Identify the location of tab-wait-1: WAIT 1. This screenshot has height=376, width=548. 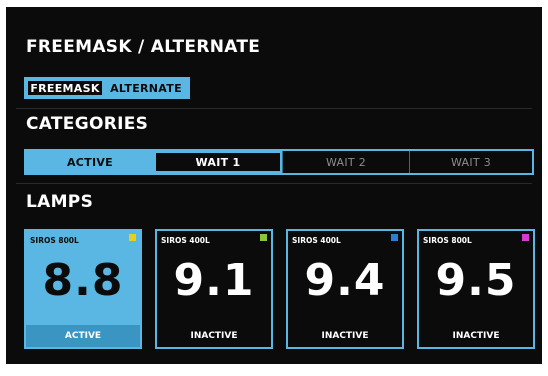
(218, 162).